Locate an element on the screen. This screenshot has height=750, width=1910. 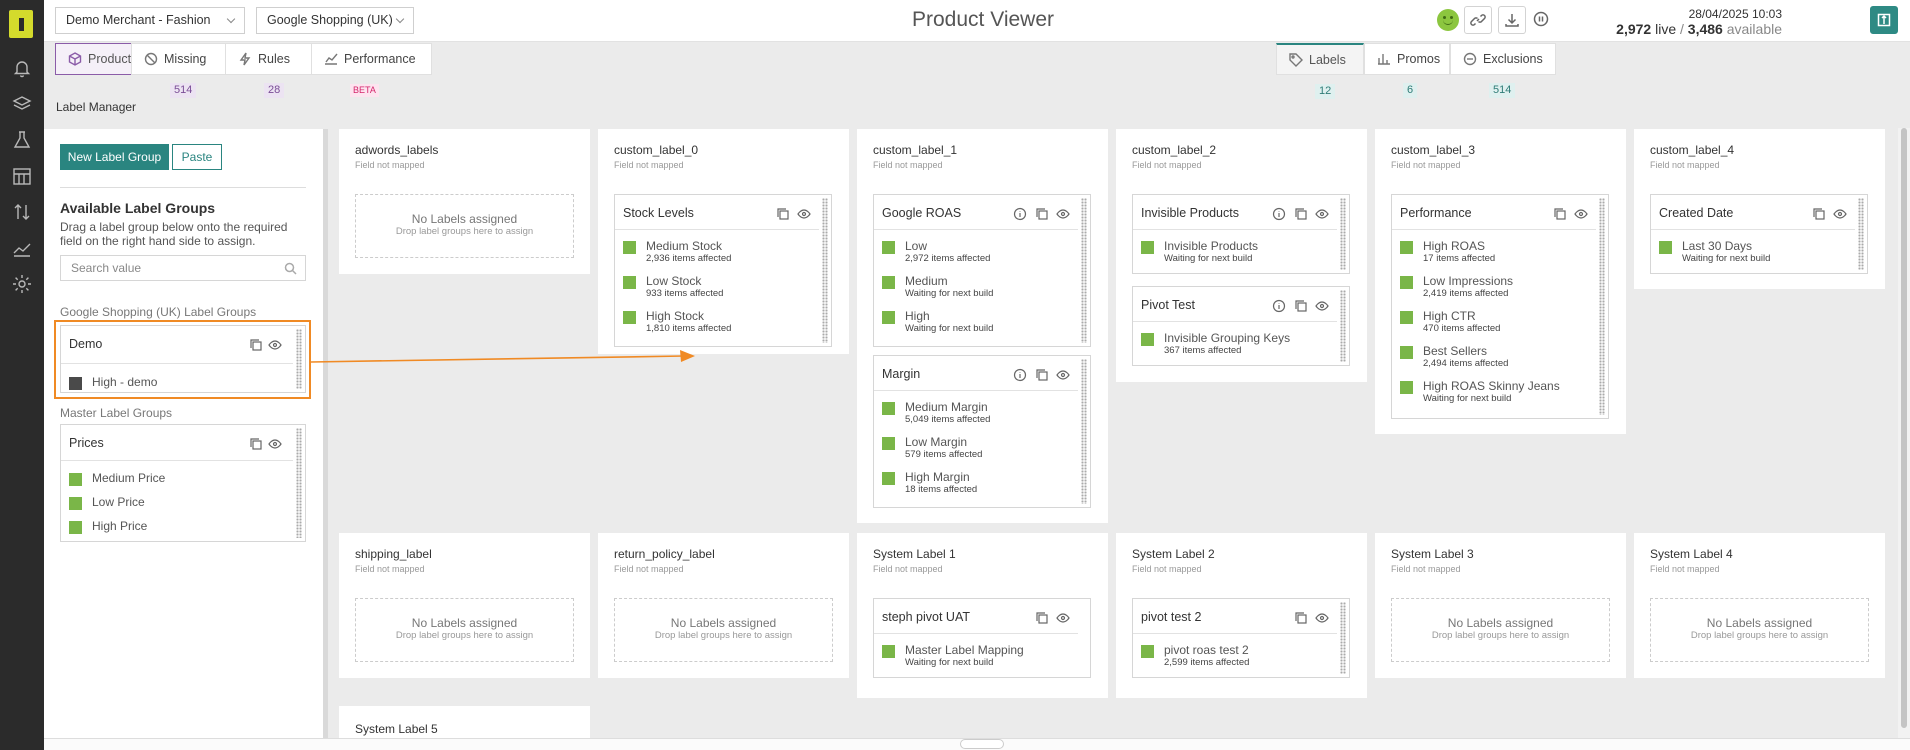
vertical-scrollbar is located at coordinates (1904, 433).